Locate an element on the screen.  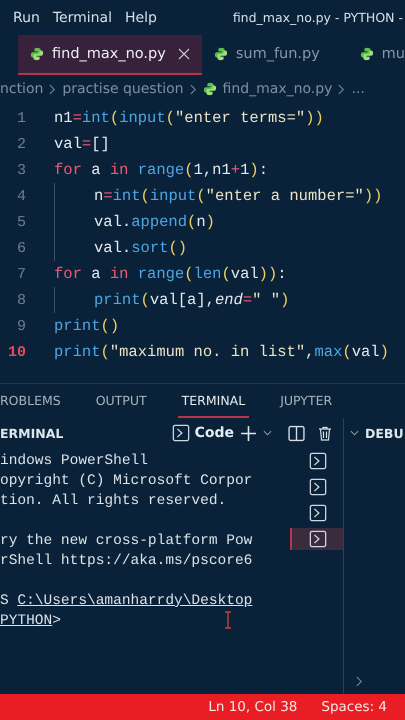
section-title: DEBU is located at coordinates (384, 433).